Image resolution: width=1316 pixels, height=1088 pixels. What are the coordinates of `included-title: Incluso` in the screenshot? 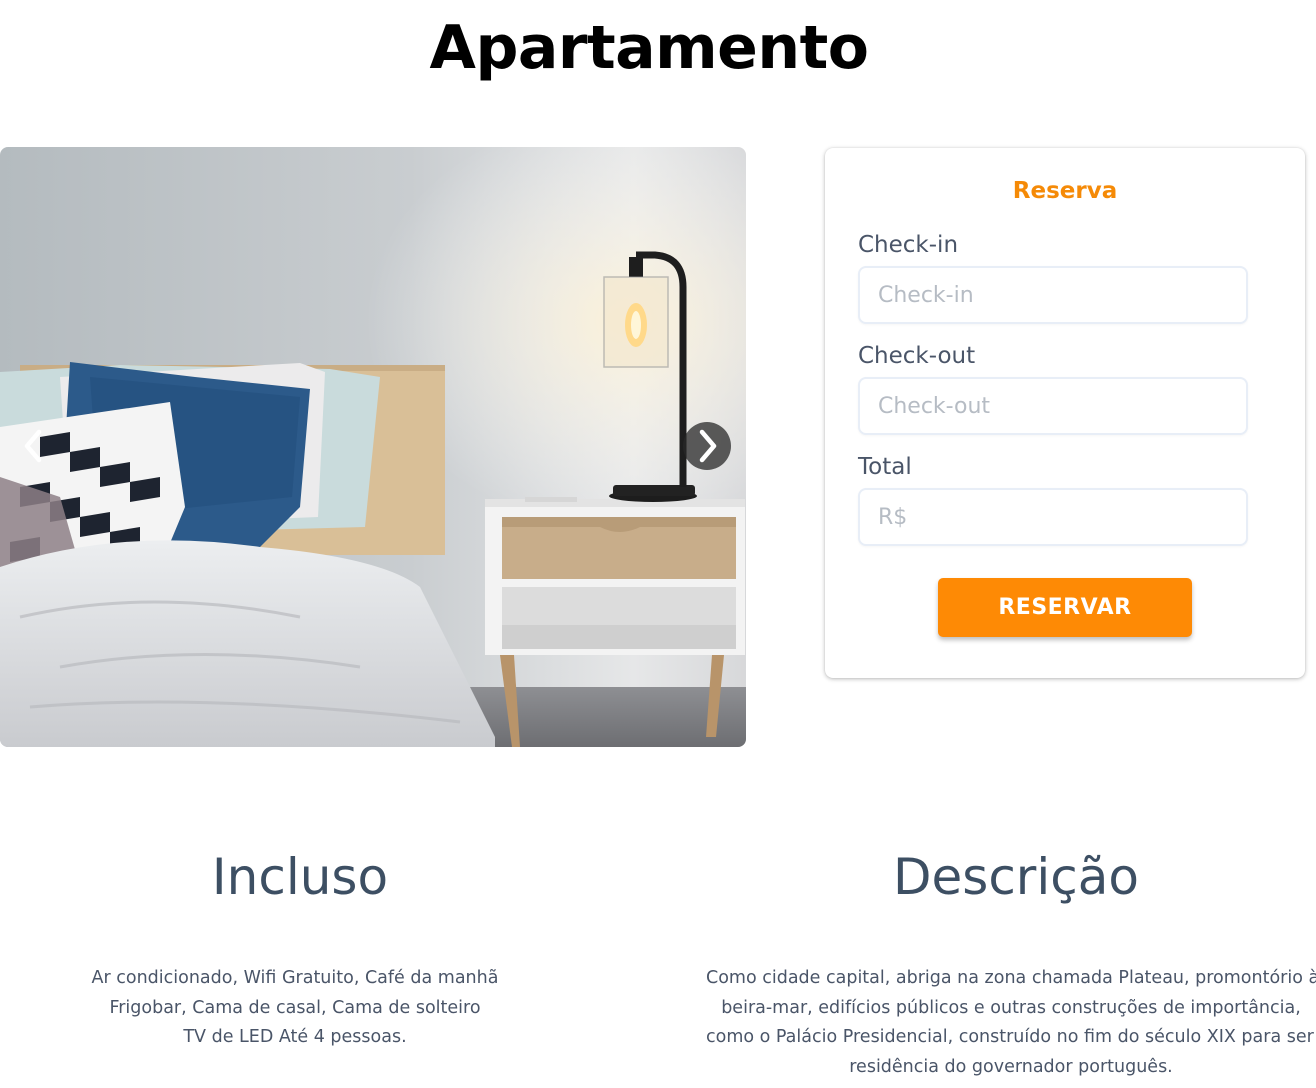 It's located at (300, 877).